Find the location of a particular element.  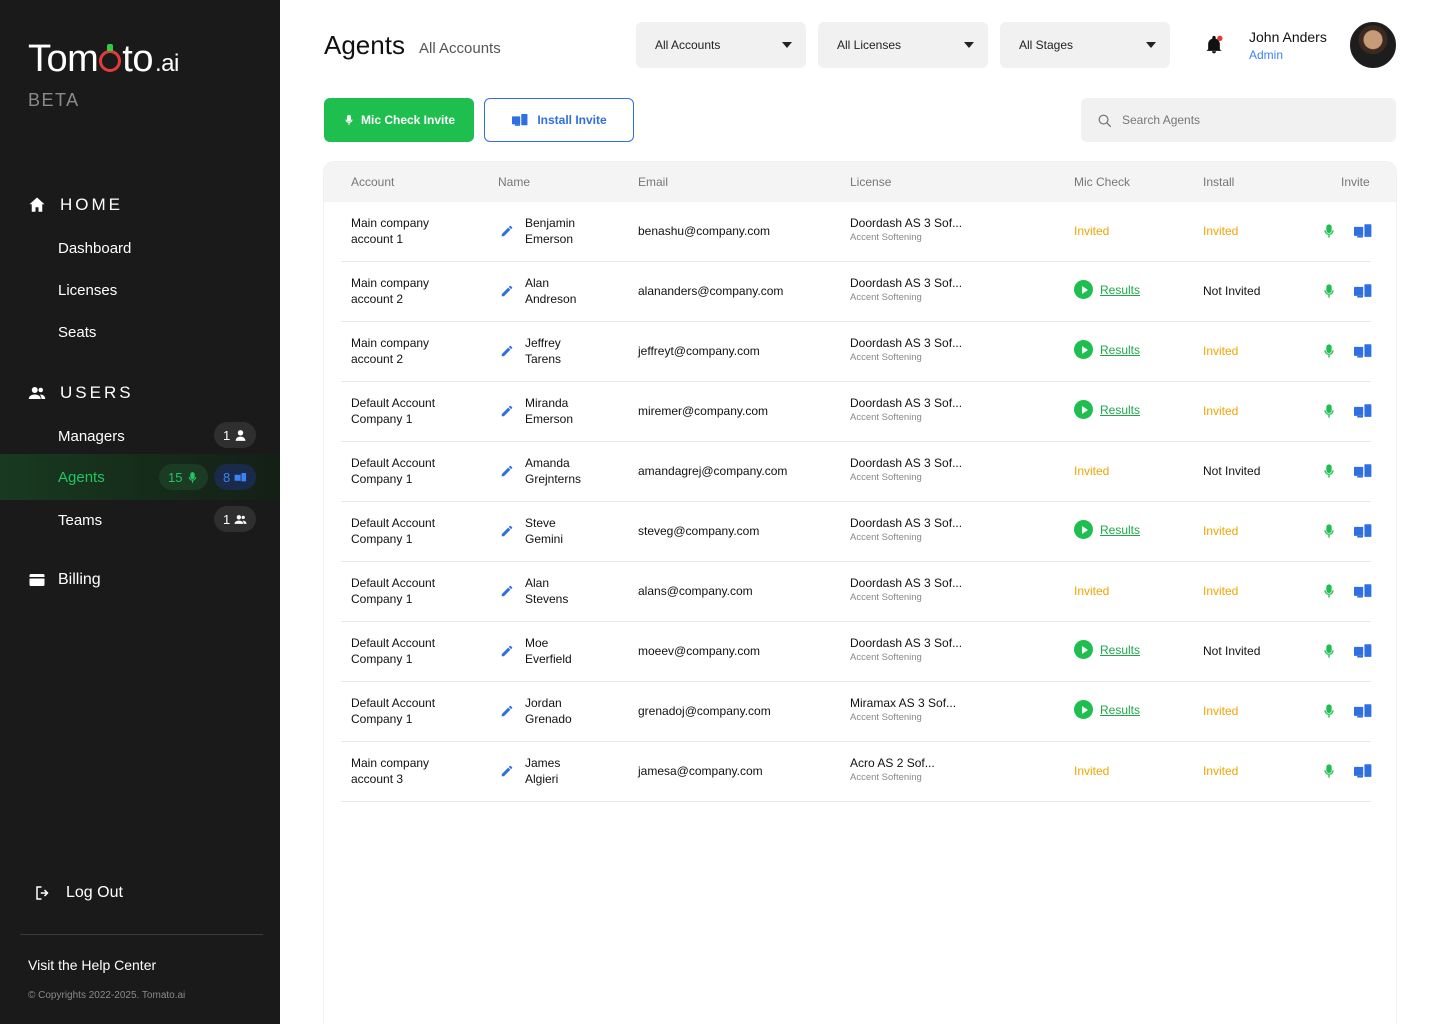

sidebar-item-billing: Billing is located at coordinates (64, 580).